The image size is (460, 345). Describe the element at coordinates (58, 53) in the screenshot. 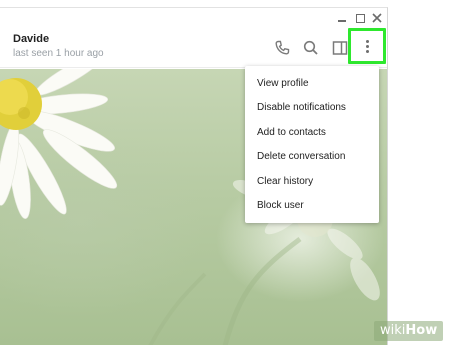

I see `peer-status: last seen 1 hour ago` at that location.